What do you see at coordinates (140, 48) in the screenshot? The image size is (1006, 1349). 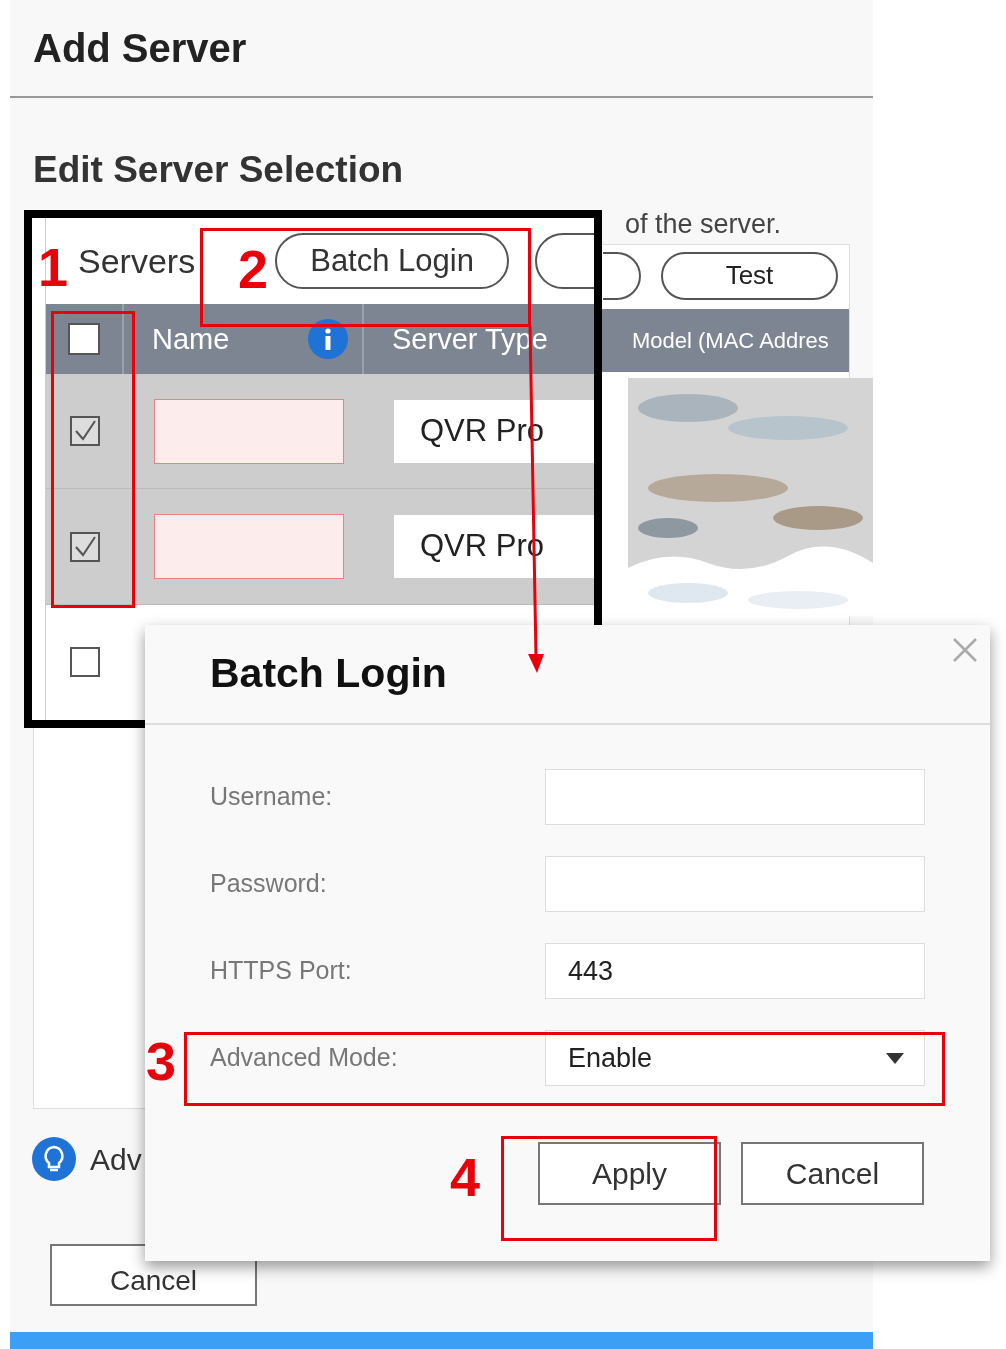 I see `page-title: Add Server` at bounding box center [140, 48].